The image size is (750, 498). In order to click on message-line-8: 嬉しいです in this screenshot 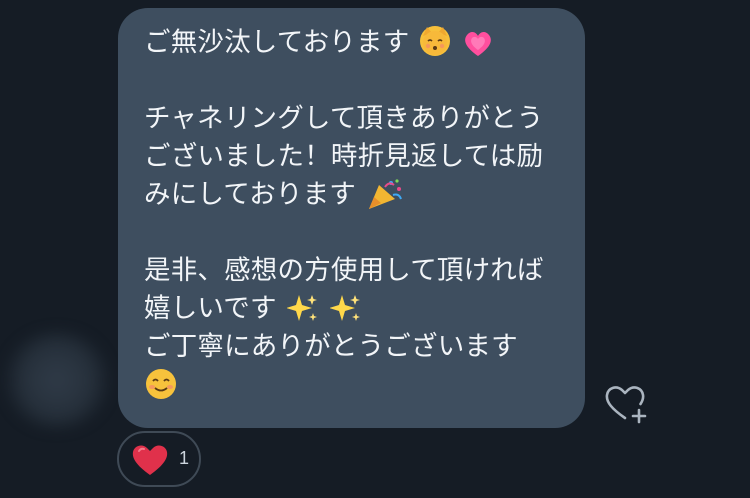, I will do `click(354, 309)`.